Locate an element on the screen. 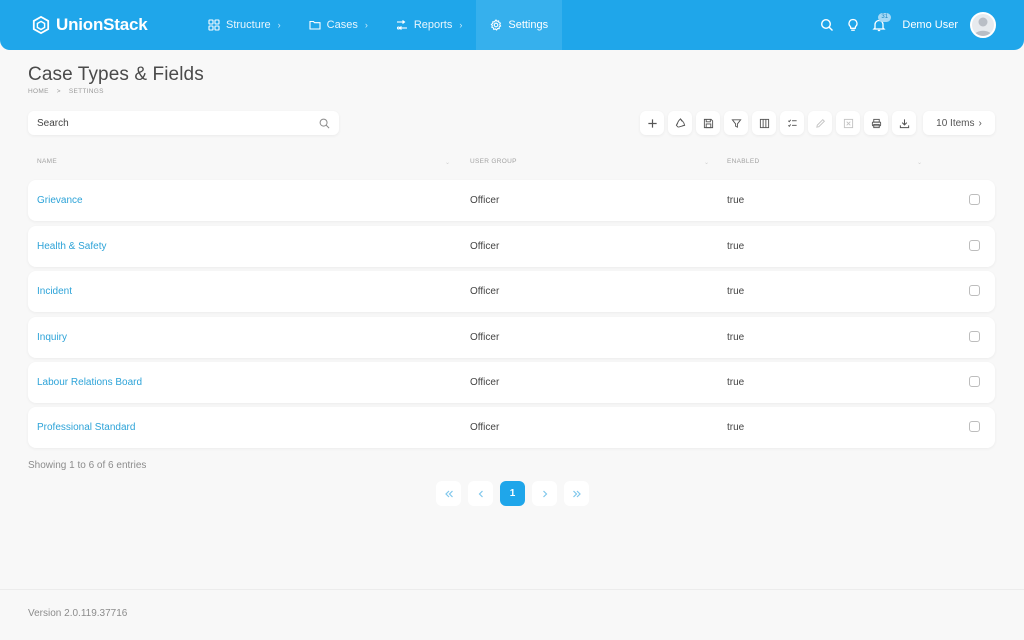 This screenshot has height=640, width=1024. add-button is located at coordinates (652, 123).